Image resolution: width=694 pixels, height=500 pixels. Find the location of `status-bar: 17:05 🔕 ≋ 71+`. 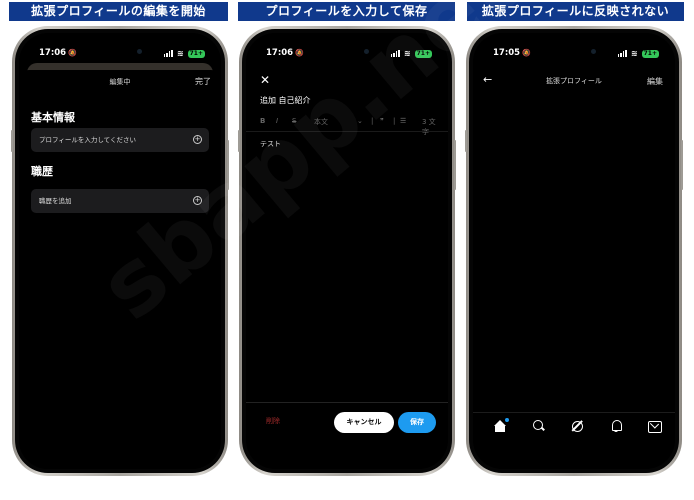

status-bar: 17:05 🔕 ≋ 71+ is located at coordinates (574, 55).